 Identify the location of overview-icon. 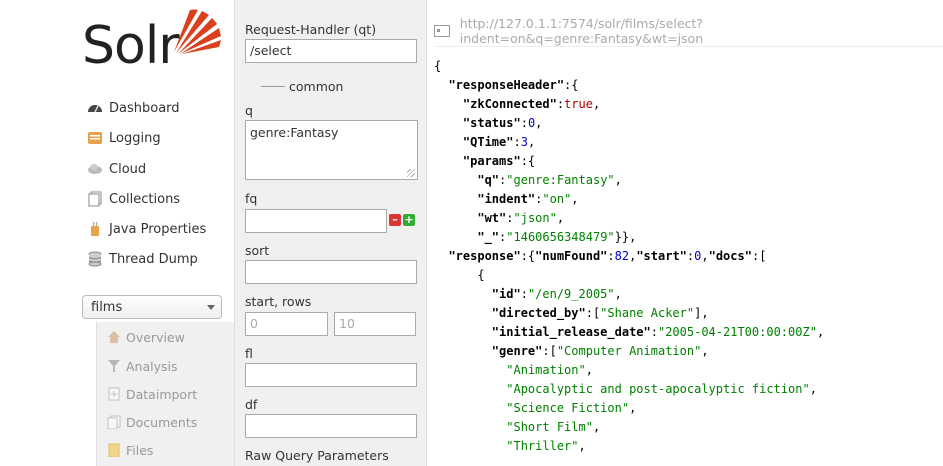
(114, 337).